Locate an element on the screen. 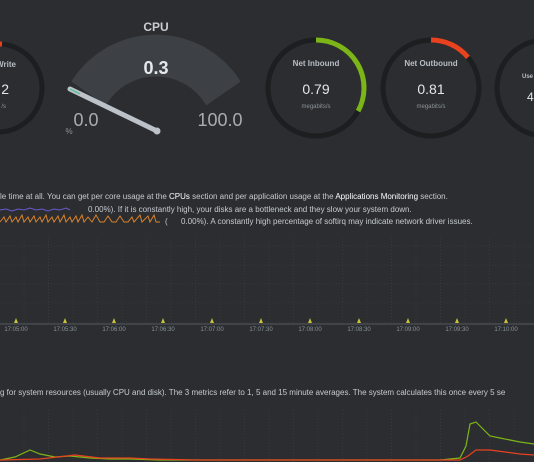 The image size is (534, 462). cpu-desc-text-2: section and per application usage at the is located at coordinates (262, 196).